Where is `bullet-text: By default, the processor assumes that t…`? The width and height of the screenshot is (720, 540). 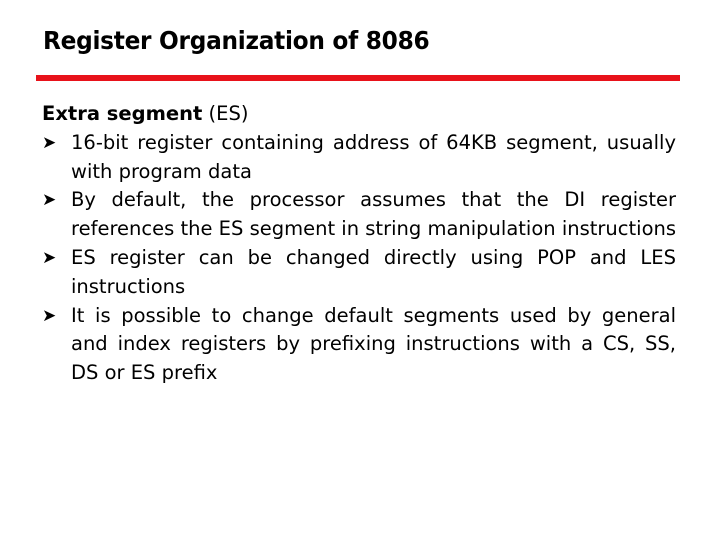
bullet-text: By default, the processor assumes that t… is located at coordinates (374, 214).